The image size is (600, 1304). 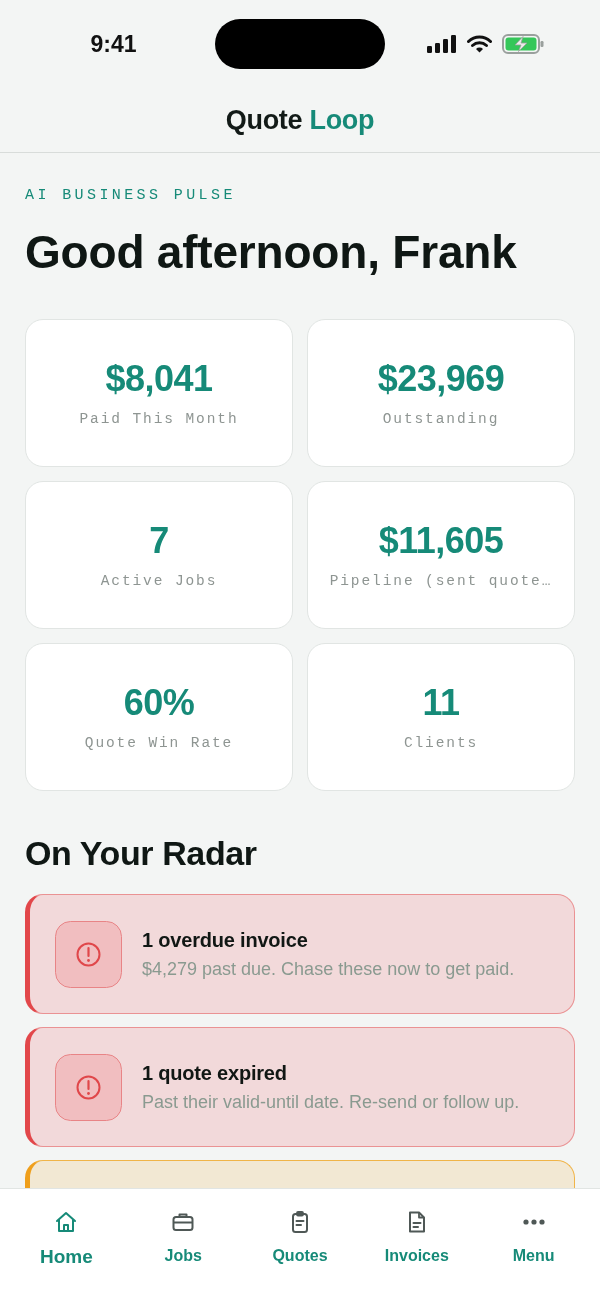 What do you see at coordinates (130, 196) in the screenshot?
I see `section-eyebrow: AI BUSINESS PULSE` at bounding box center [130, 196].